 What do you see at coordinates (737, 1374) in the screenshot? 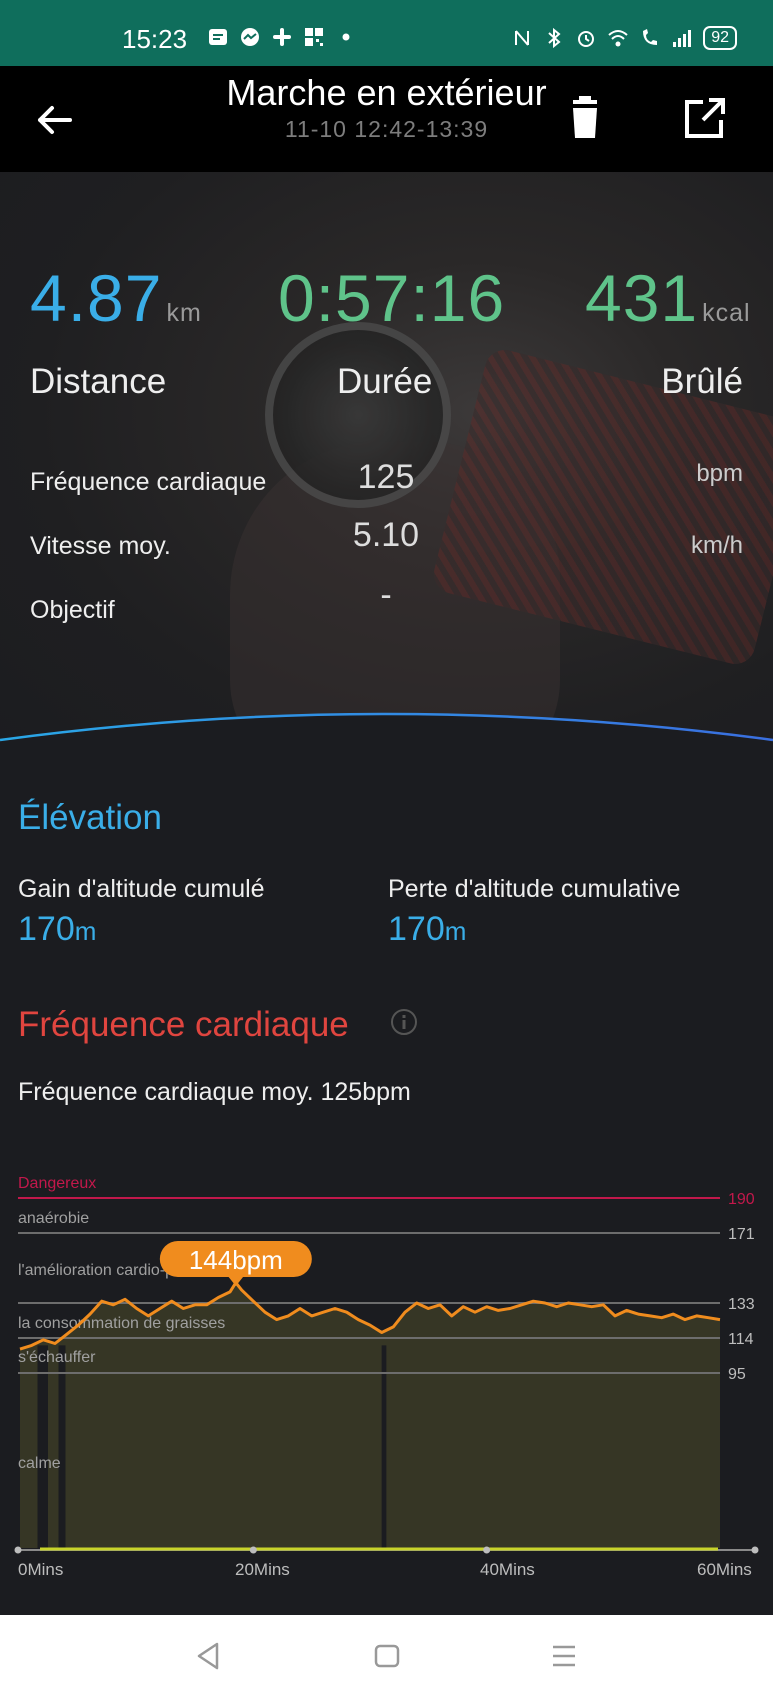
I see `y-tick-label-4: 95` at bounding box center [737, 1374].